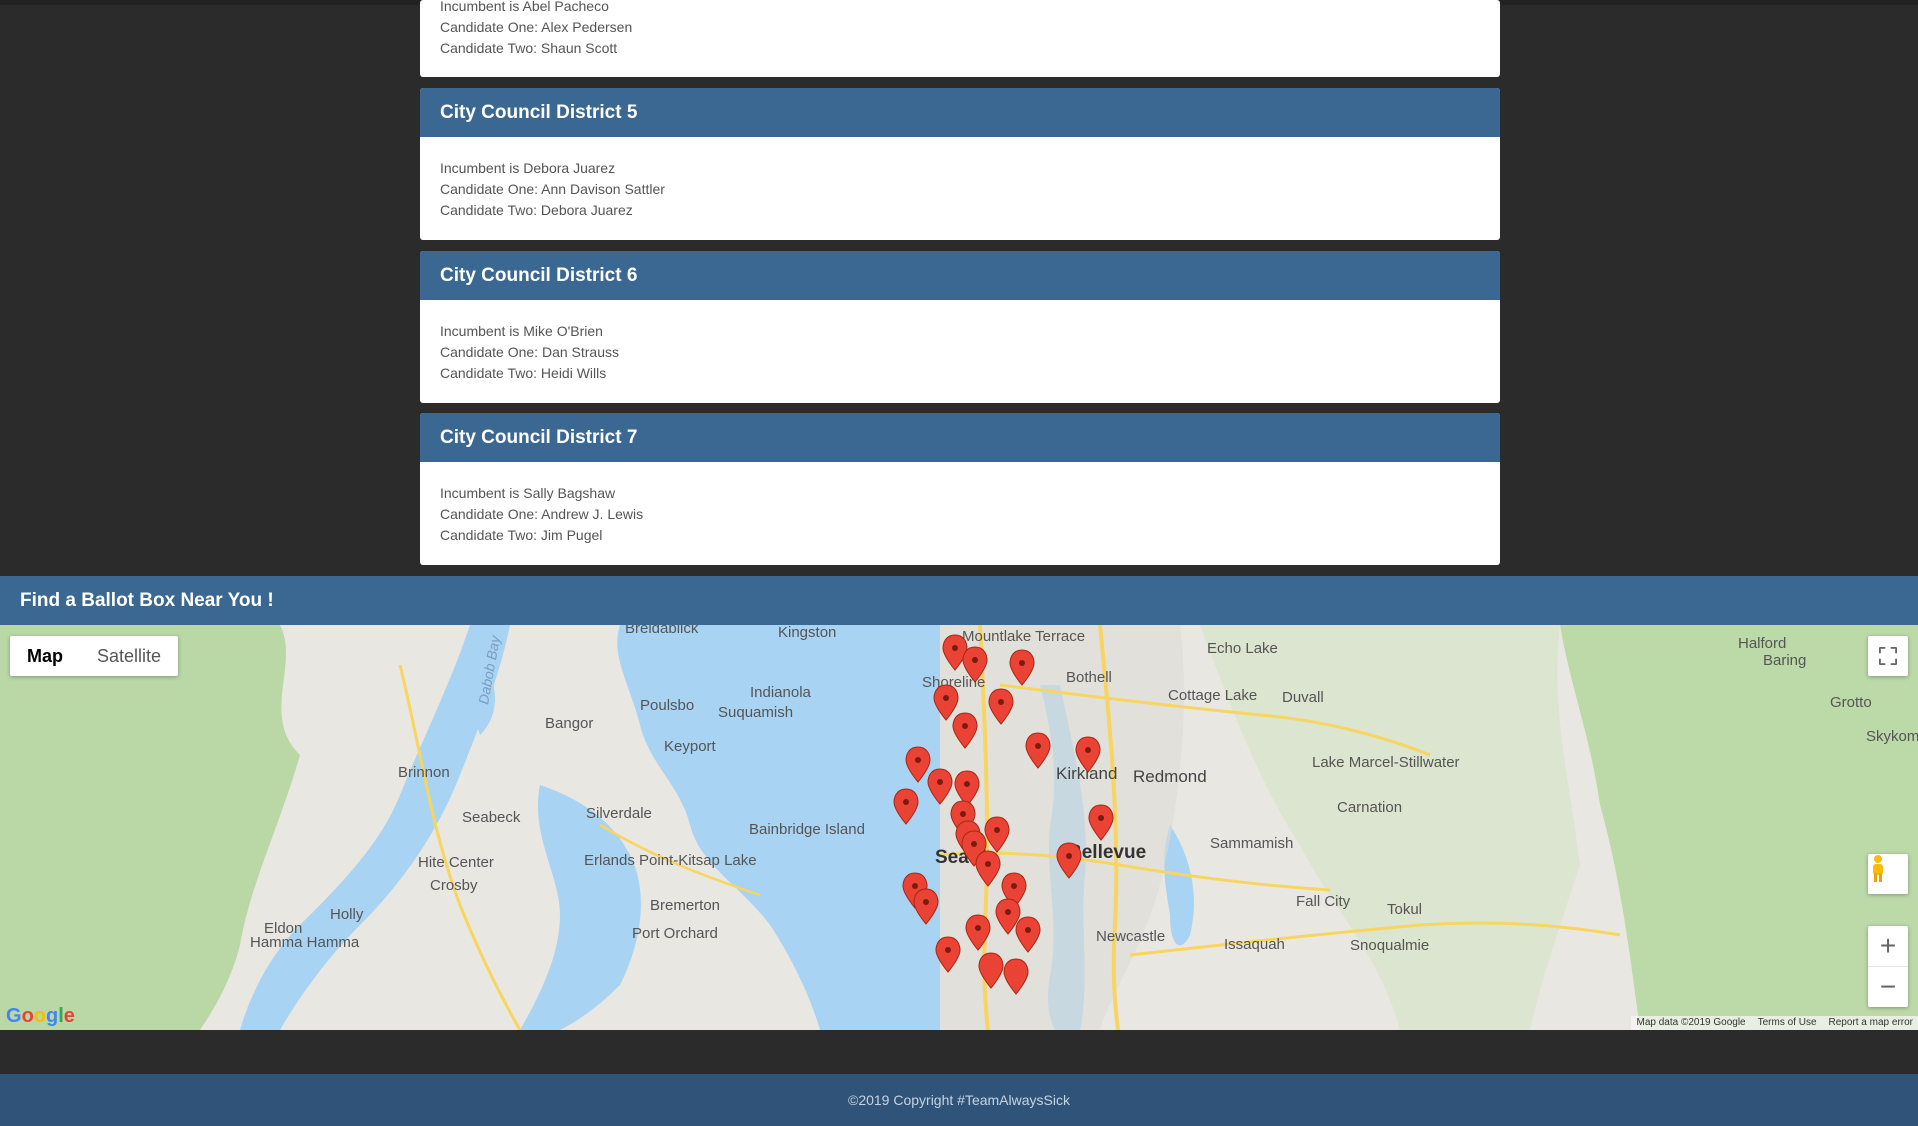 Image resolution: width=1918 pixels, height=1126 pixels. I want to click on terms-of-use-link: Terms of Use, so click(1787, 1023).